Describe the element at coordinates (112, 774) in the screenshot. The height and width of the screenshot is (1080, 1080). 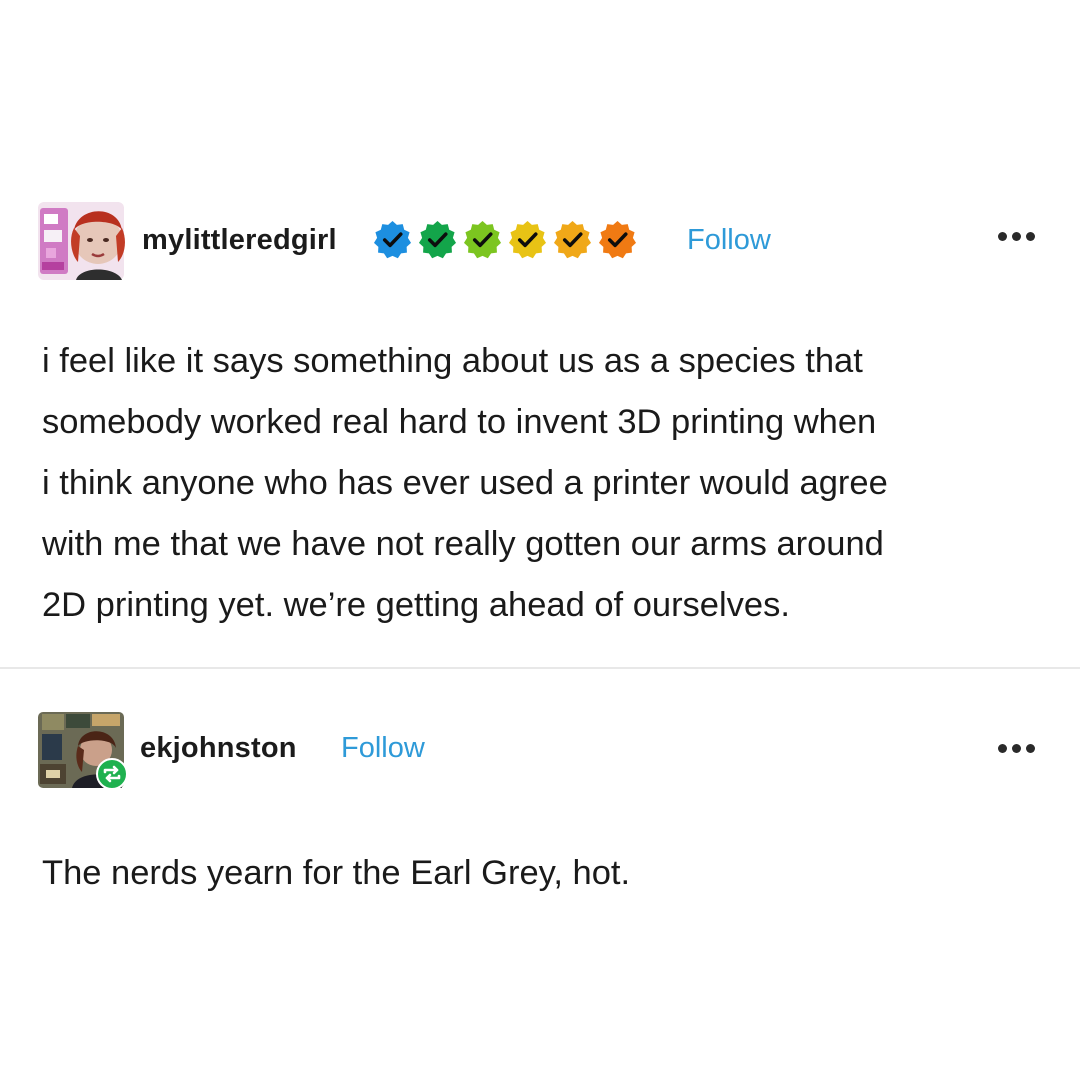
I see `reblog-icon` at that location.